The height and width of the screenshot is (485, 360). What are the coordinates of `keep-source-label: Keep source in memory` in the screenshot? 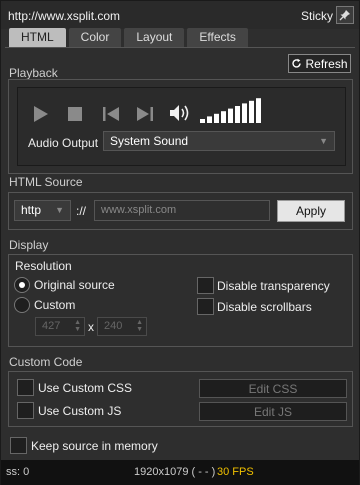 It's located at (94, 446).